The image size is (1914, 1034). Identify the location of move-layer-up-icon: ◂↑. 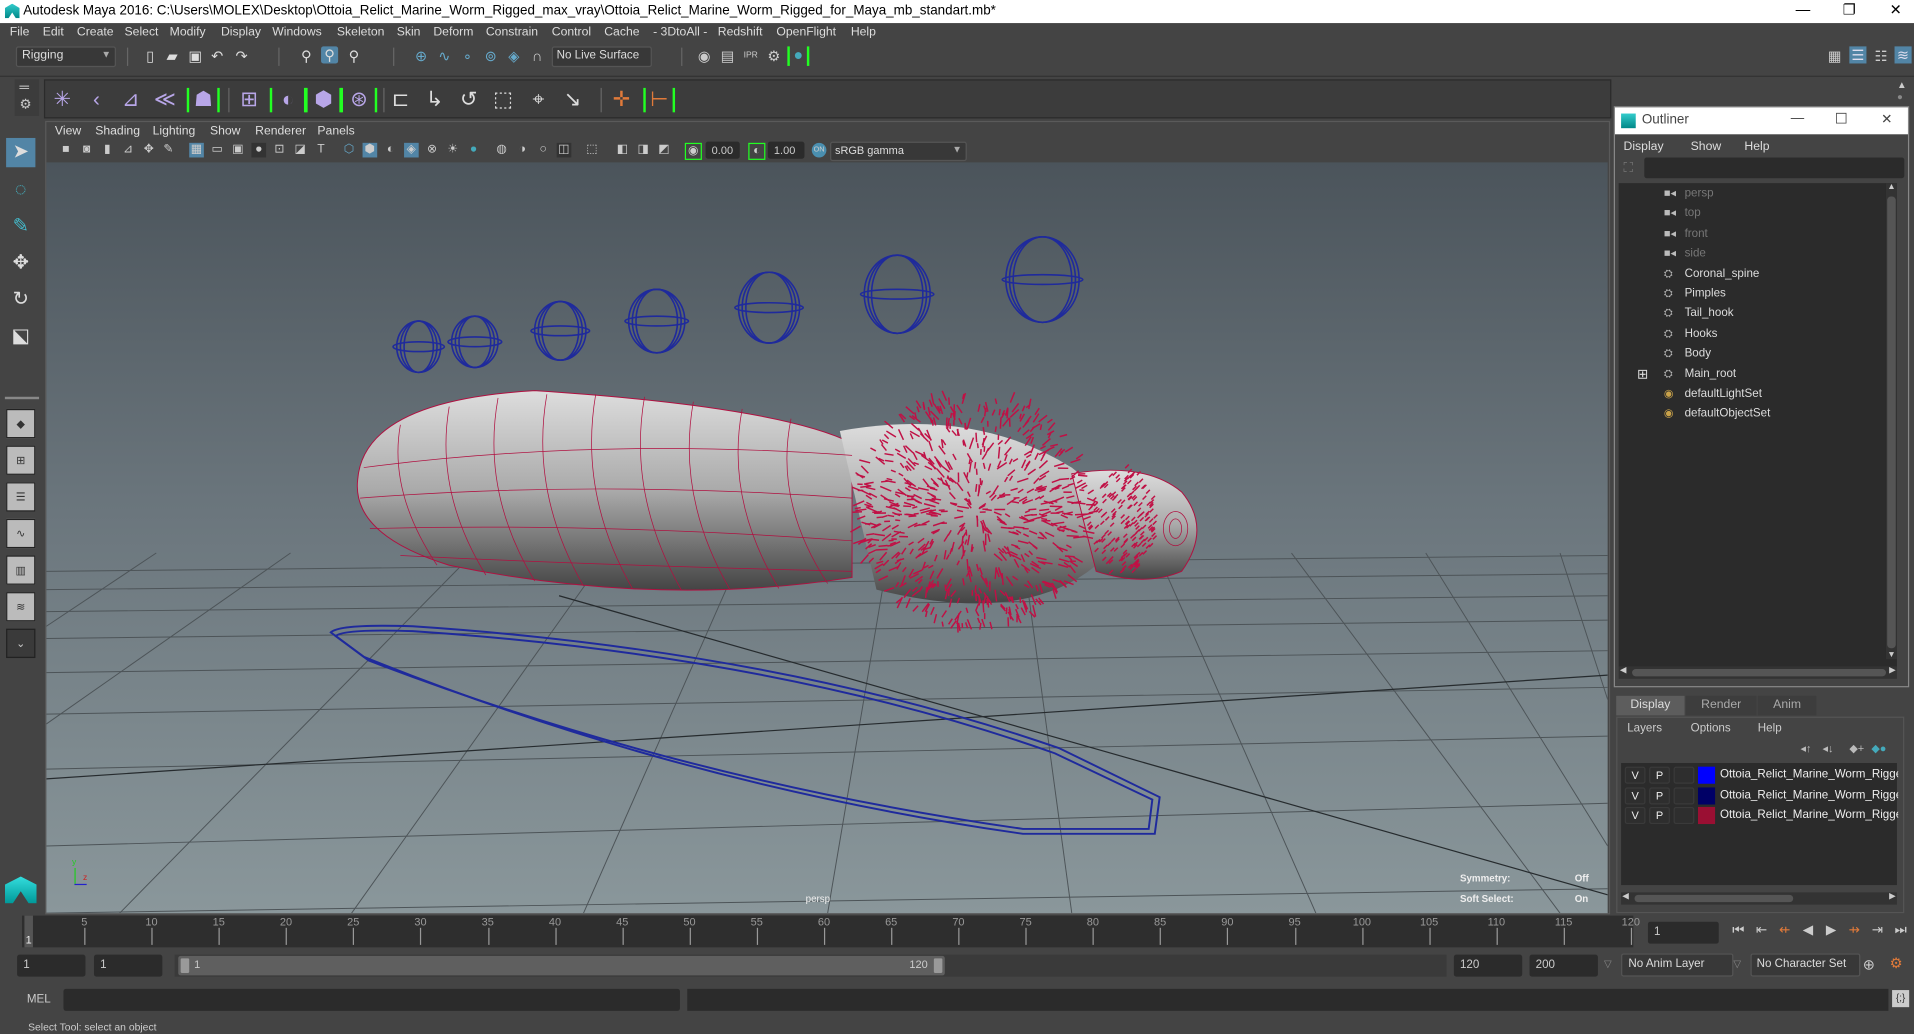
(1806, 748).